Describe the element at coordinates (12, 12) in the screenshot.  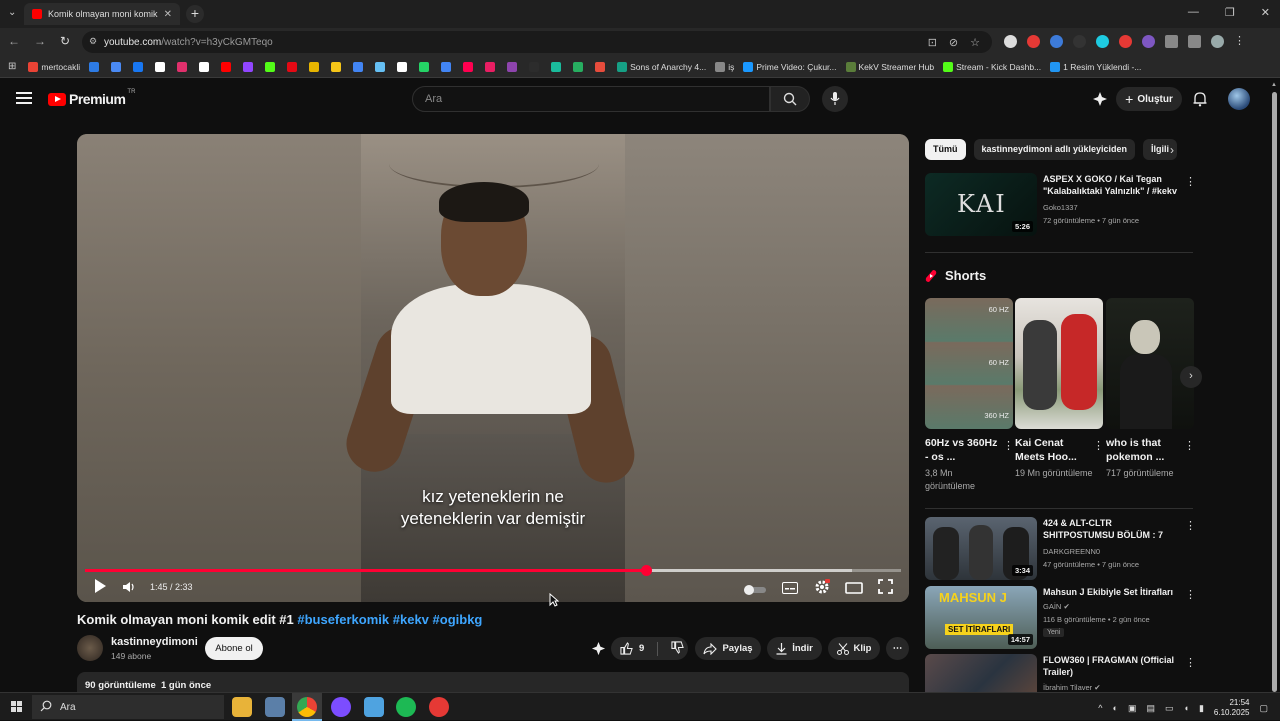
I see `tab-search-dropdown-icon: ⌄` at that location.